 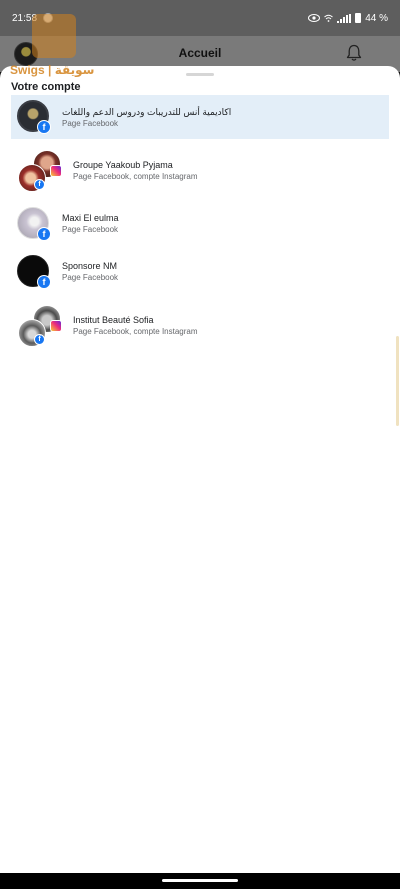 I want to click on signal-icon, so click(x=344, y=18).